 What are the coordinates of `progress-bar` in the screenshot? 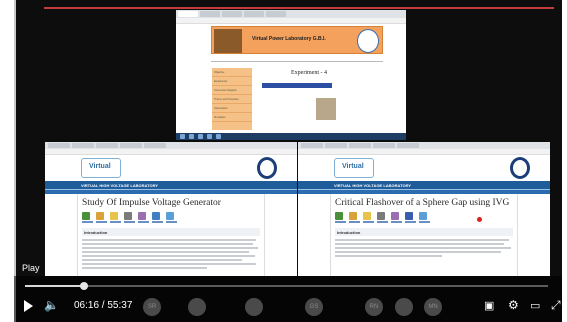 It's located at (286, 286).